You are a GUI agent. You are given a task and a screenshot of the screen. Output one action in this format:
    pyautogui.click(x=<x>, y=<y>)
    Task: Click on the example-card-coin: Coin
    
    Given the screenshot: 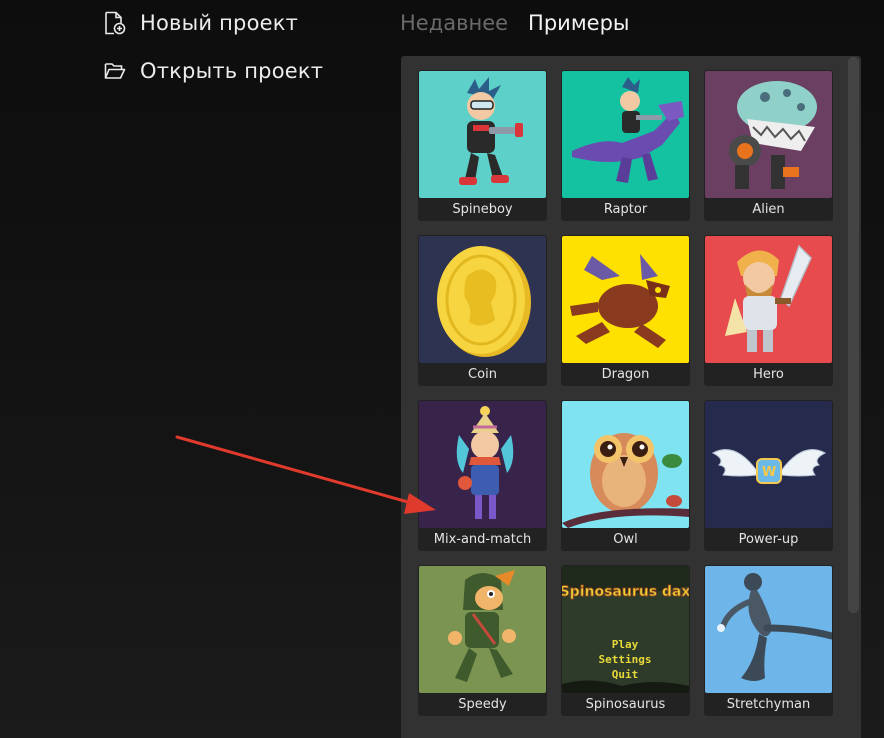 What is the action you would take?
    pyautogui.click(x=482, y=310)
    